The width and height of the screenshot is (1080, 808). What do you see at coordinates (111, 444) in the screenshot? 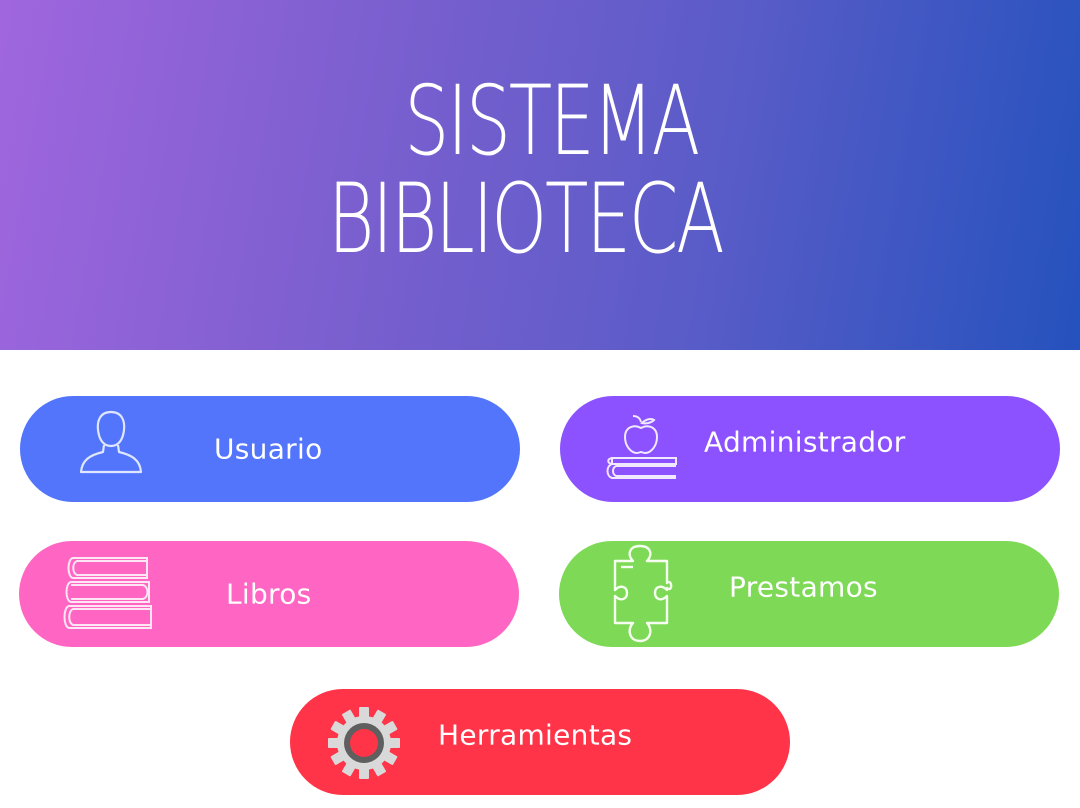
I see `user-icon` at bounding box center [111, 444].